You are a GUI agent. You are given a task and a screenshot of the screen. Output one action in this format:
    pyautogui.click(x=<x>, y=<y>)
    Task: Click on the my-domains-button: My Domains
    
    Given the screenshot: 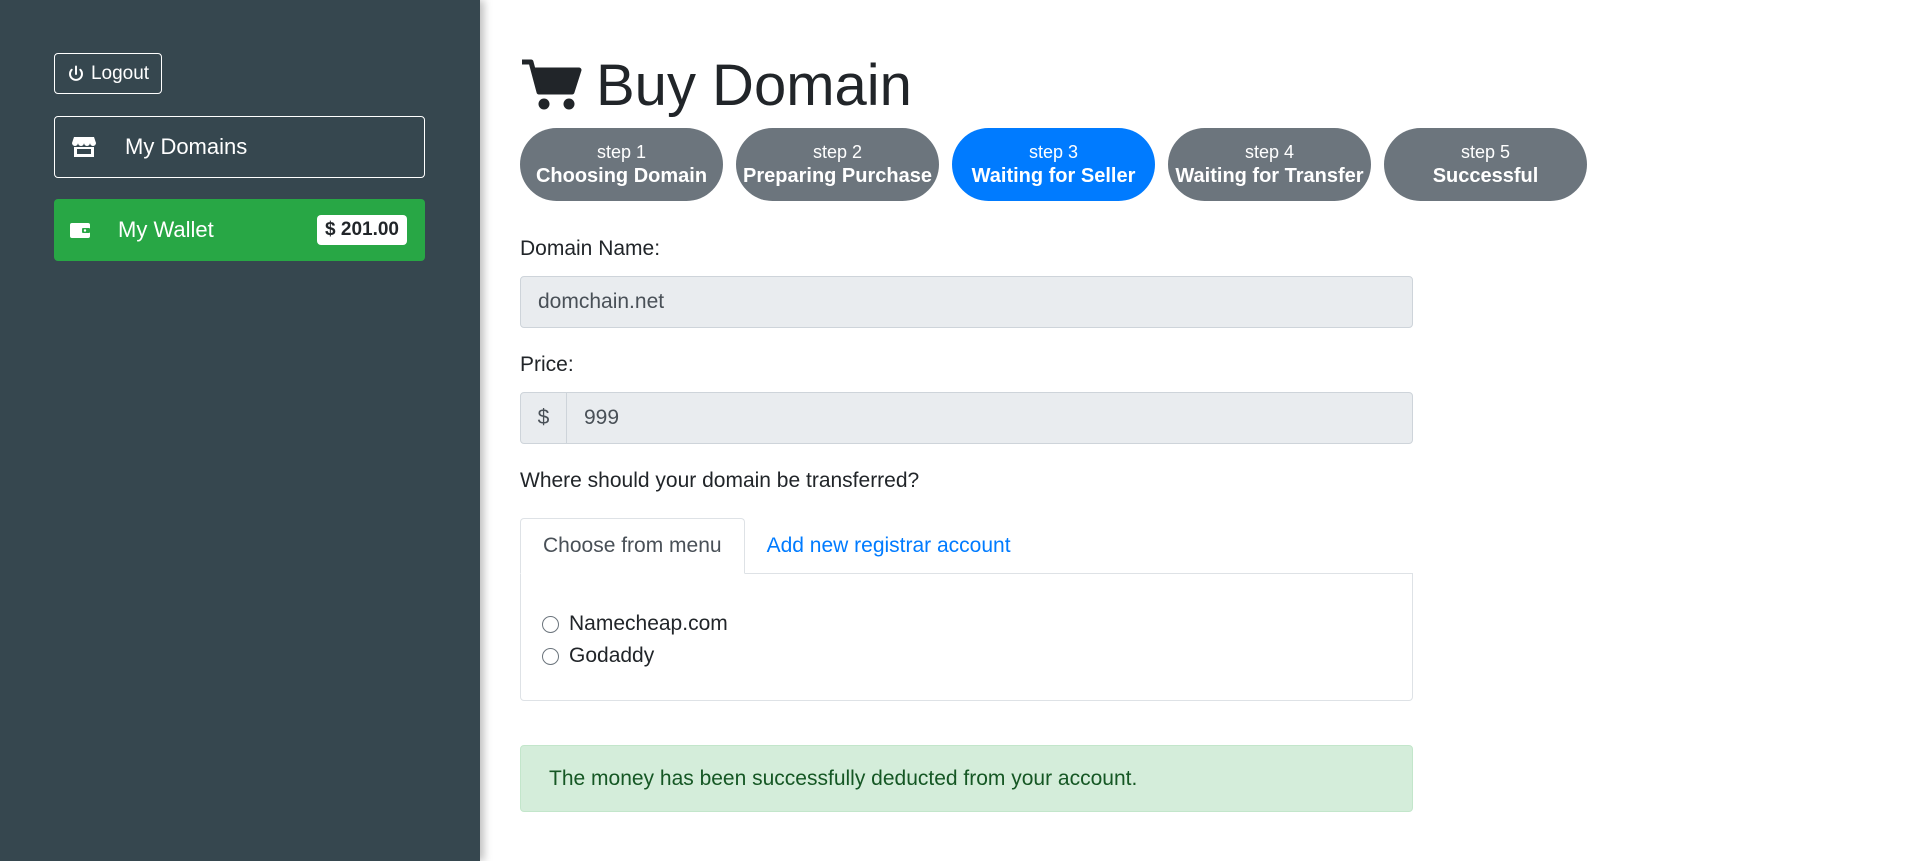 What is the action you would take?
    pyautogui.click(x=239, y=147)
    